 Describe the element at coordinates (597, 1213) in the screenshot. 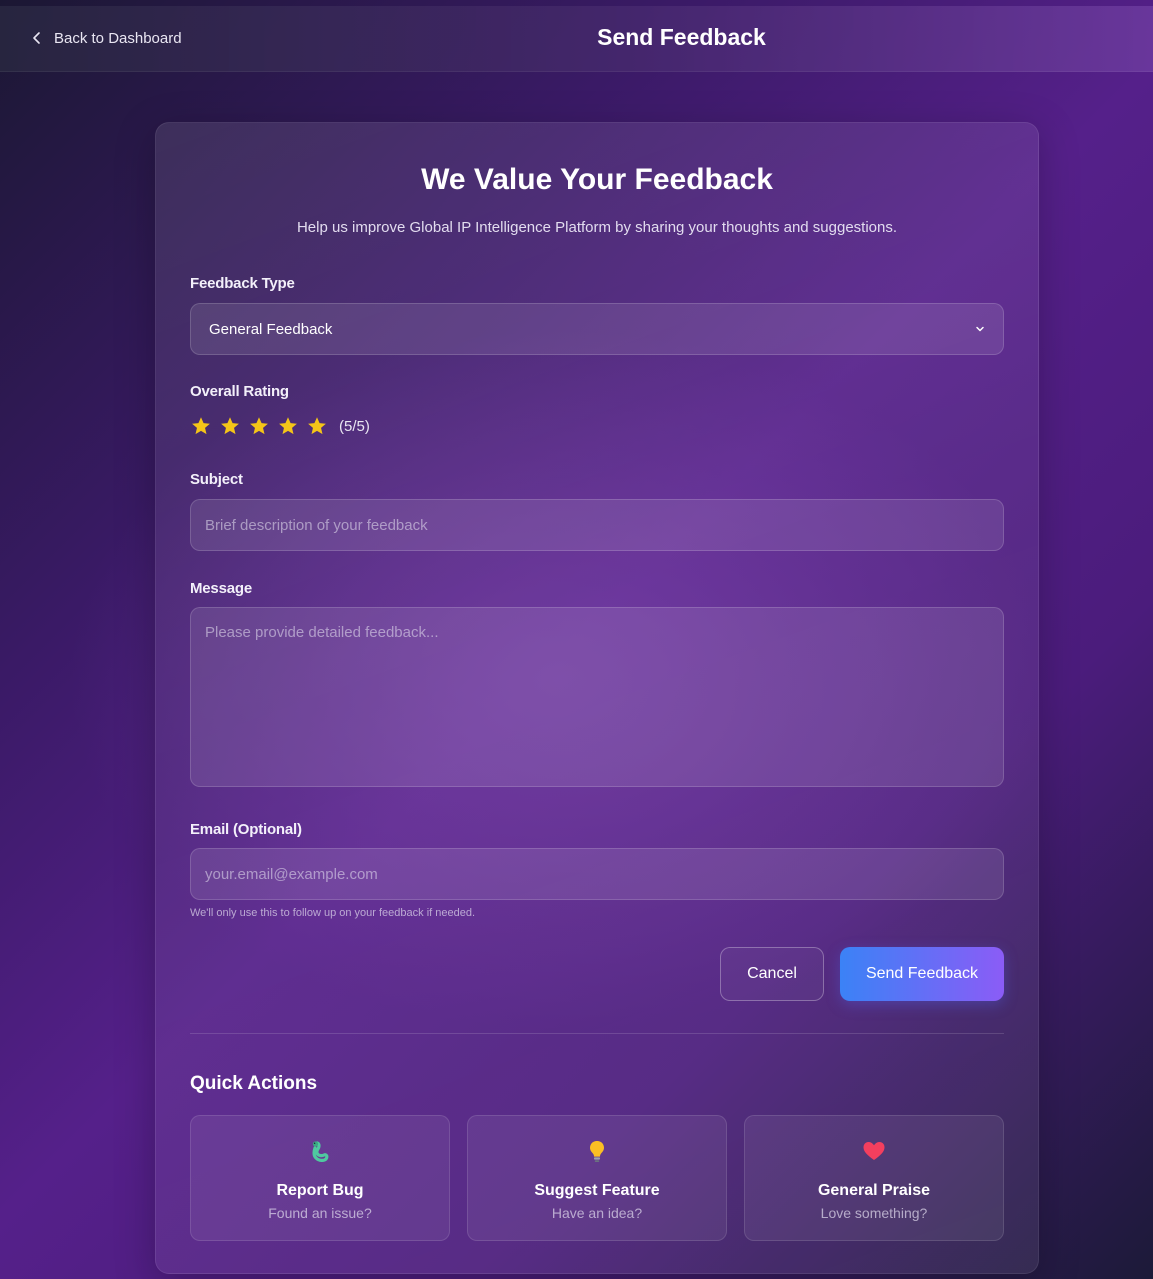

I see `quick-action-sub: Have an idea?` at that location.